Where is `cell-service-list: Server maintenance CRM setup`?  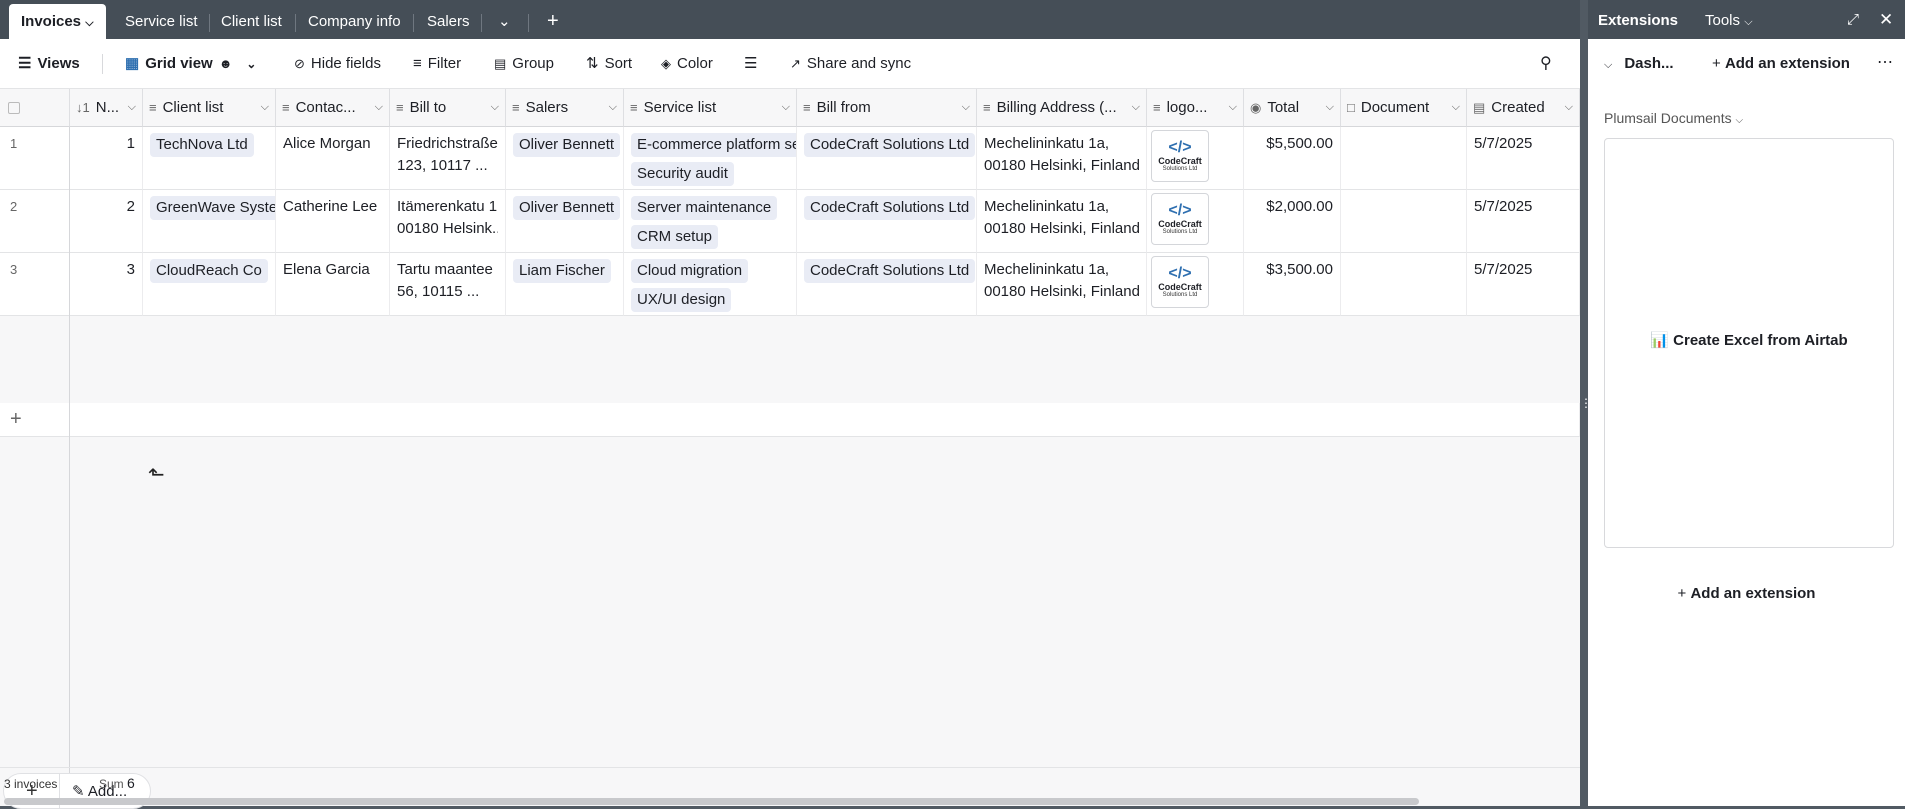 cell-service-list: Server maintenance CRM setup is located at coordinates (710, 221).